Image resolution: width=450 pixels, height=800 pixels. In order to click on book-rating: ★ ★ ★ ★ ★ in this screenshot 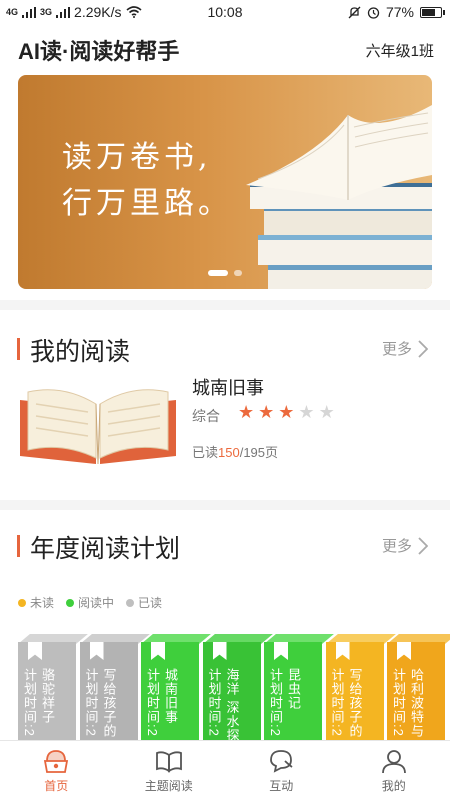, I will do `click(286, 412)`.